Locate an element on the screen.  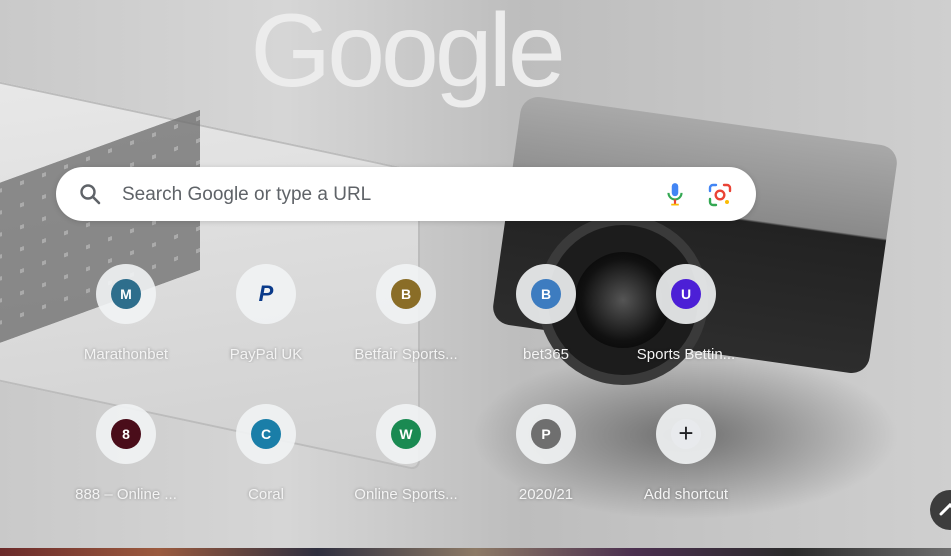
shortcut-circle: 8 is located at coordinates (126, 434).